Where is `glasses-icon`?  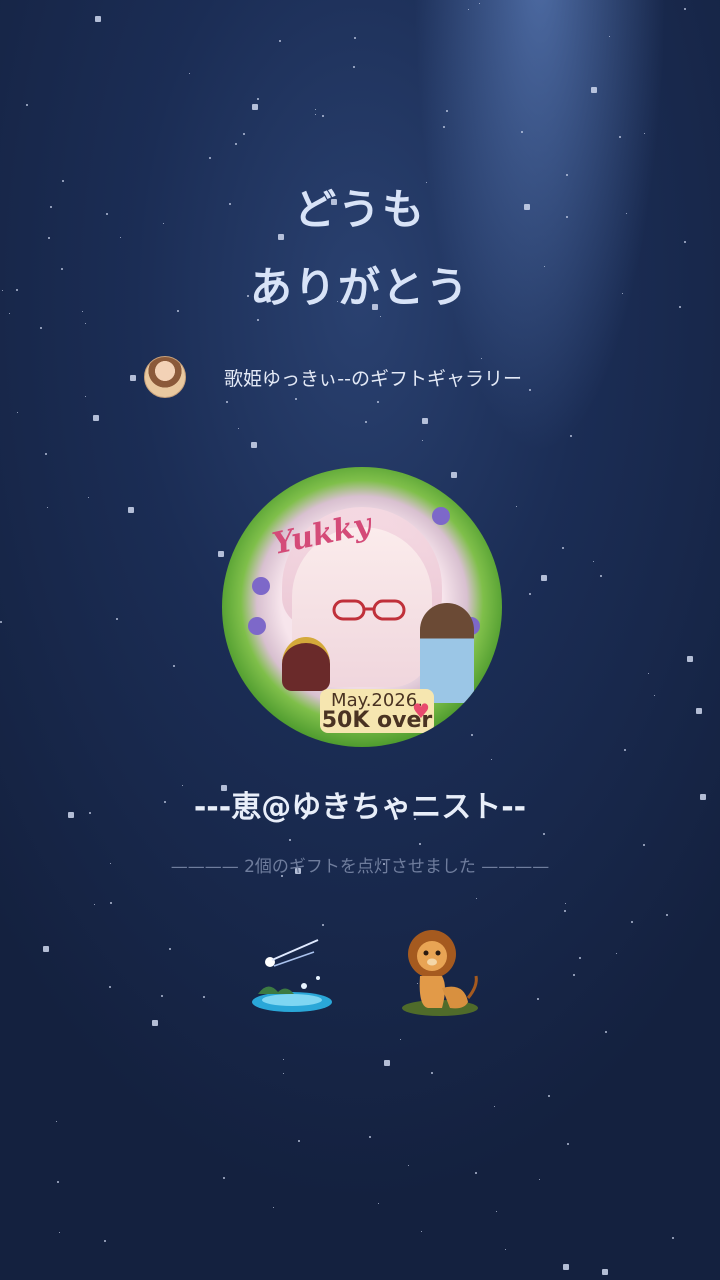
glasses-icon is located at coordinates (369, 610).